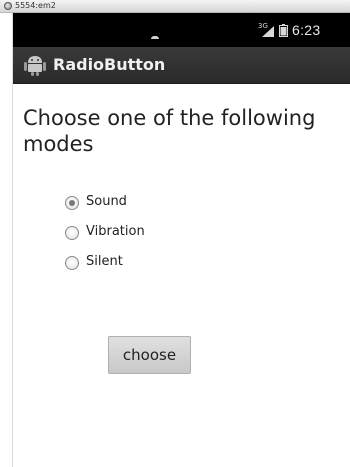 The image size is (350, 467). I want to click on radio-checked-icon, so click(72, 203).